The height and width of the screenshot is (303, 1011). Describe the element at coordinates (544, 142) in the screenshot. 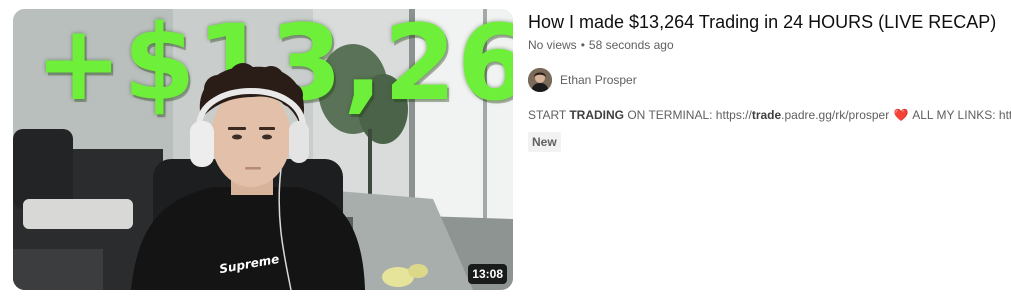

I see `new-badge: New` at that location.